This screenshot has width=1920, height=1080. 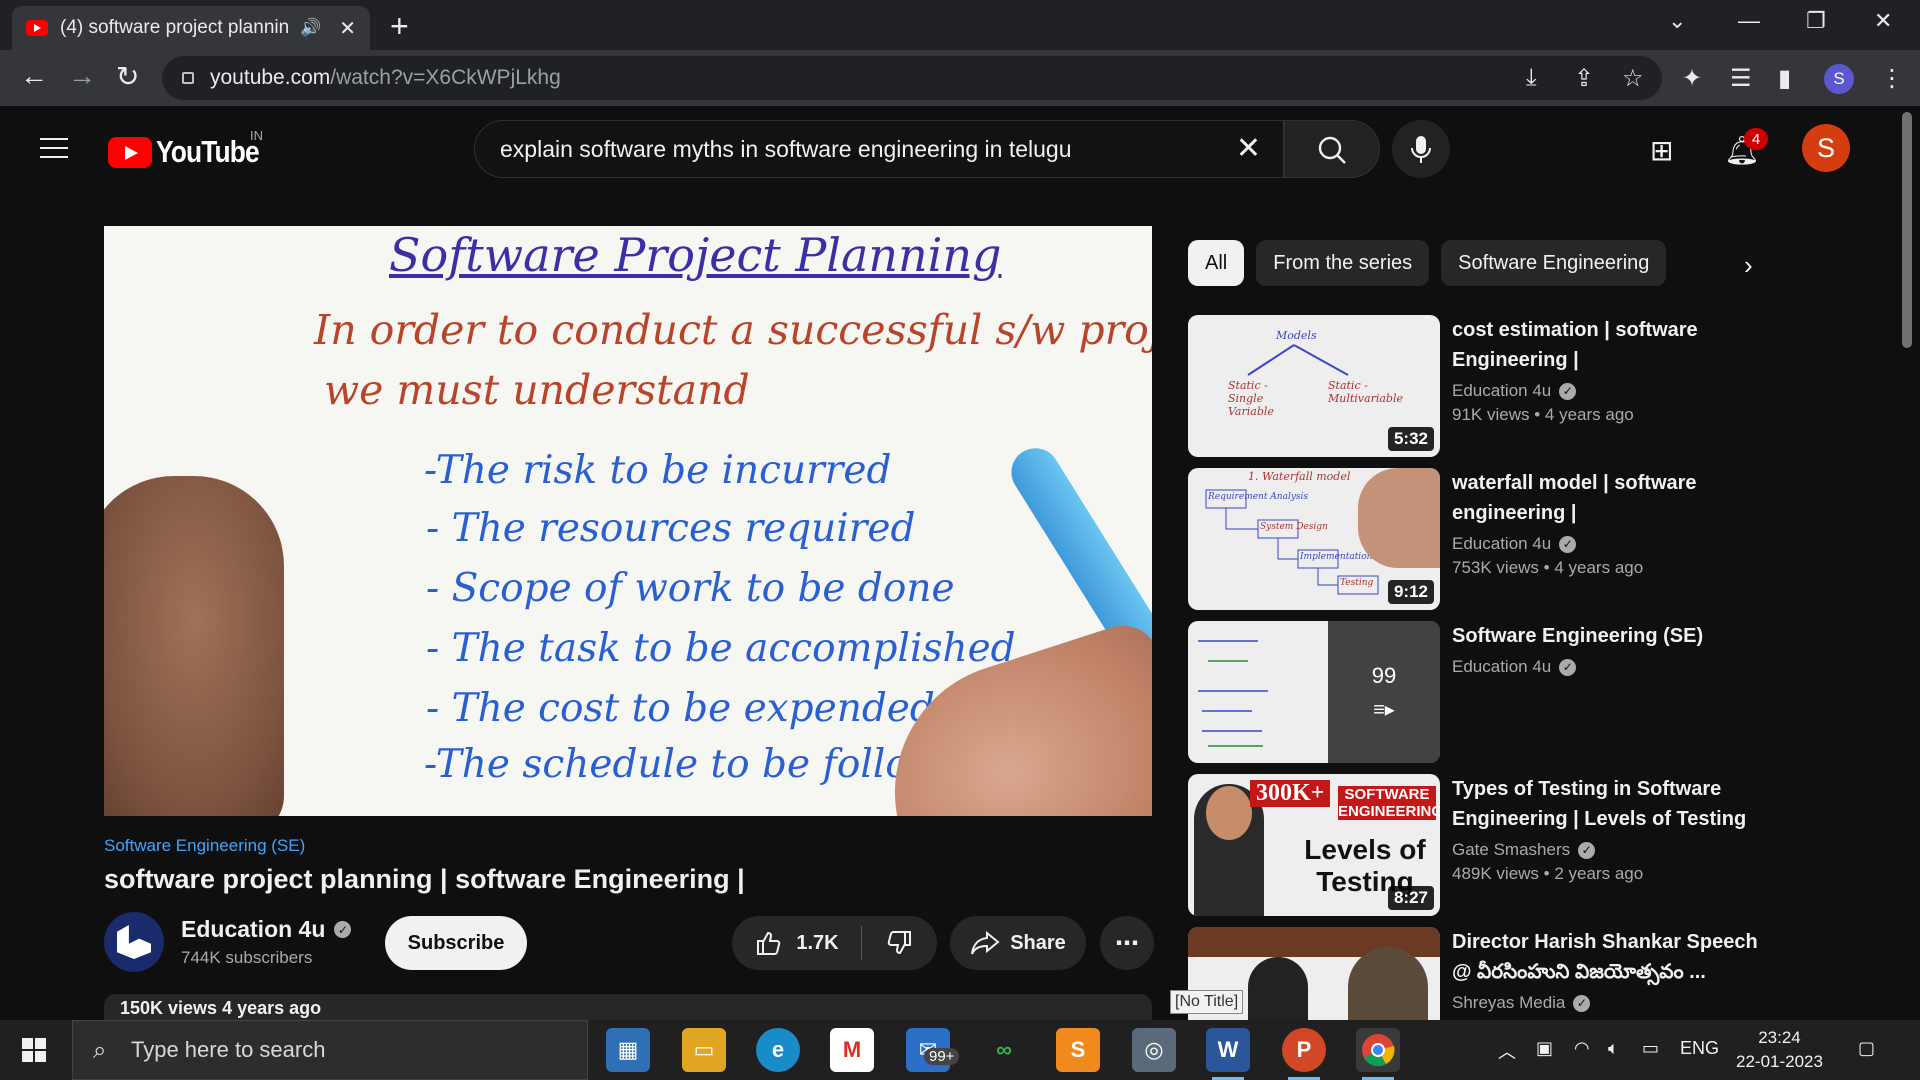 What do you see at coordinates (1304, 1054) in the screenshot?
I see `powerpoint-app-icon: P` at bounding box center [1304, 1054].